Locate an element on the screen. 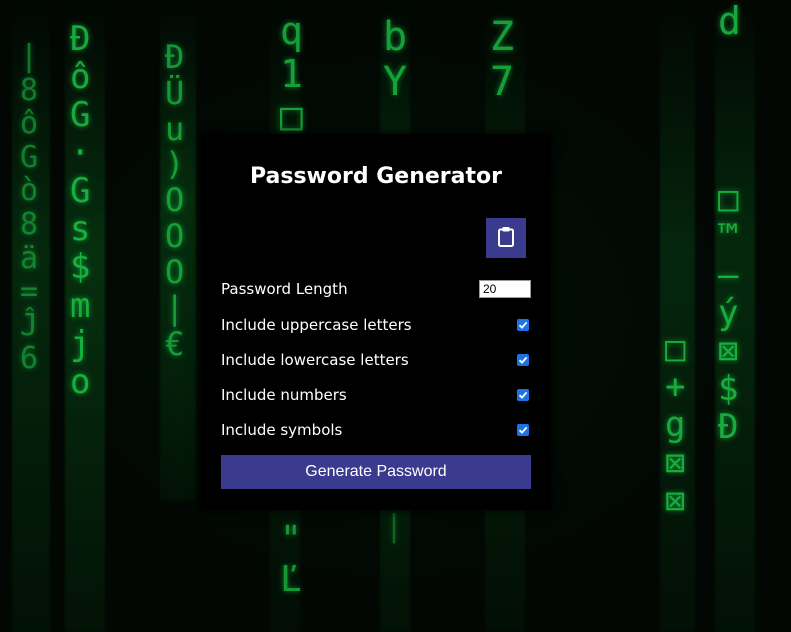 The image size is (791, 632). uppercase-checkbox is located at coordinates (523, 325).